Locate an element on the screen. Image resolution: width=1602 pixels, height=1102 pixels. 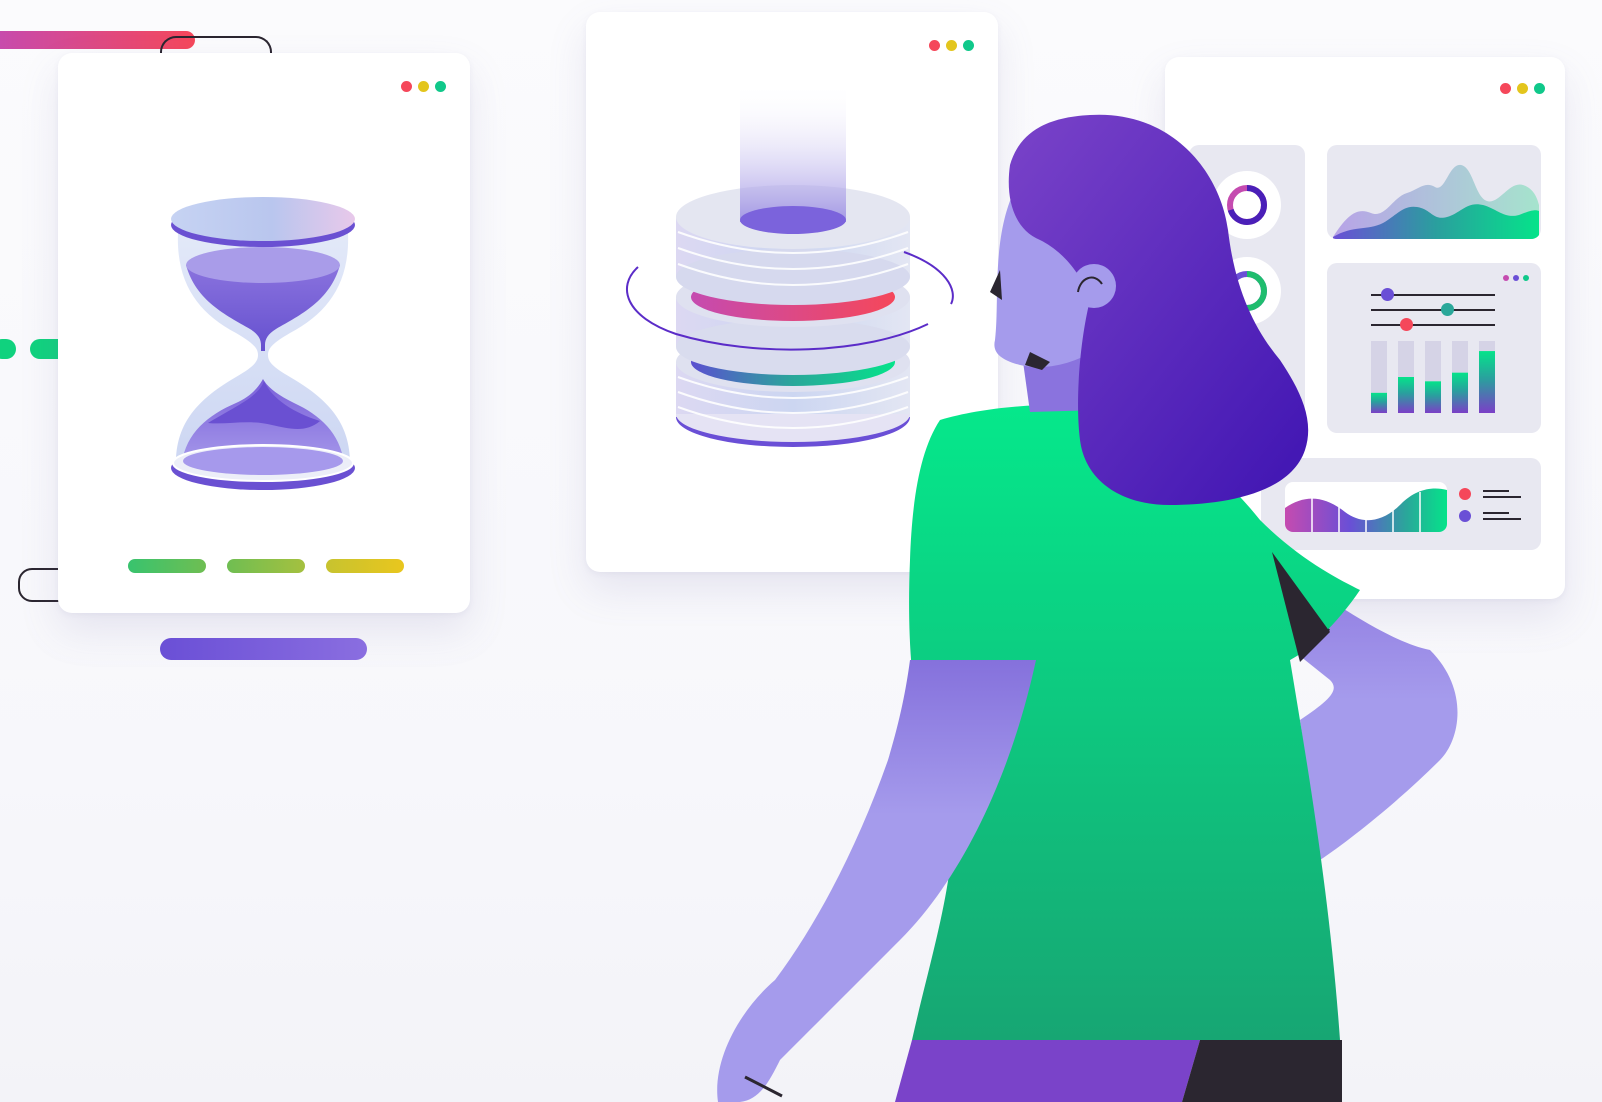
pants is located at coordinates (1047, 1071).